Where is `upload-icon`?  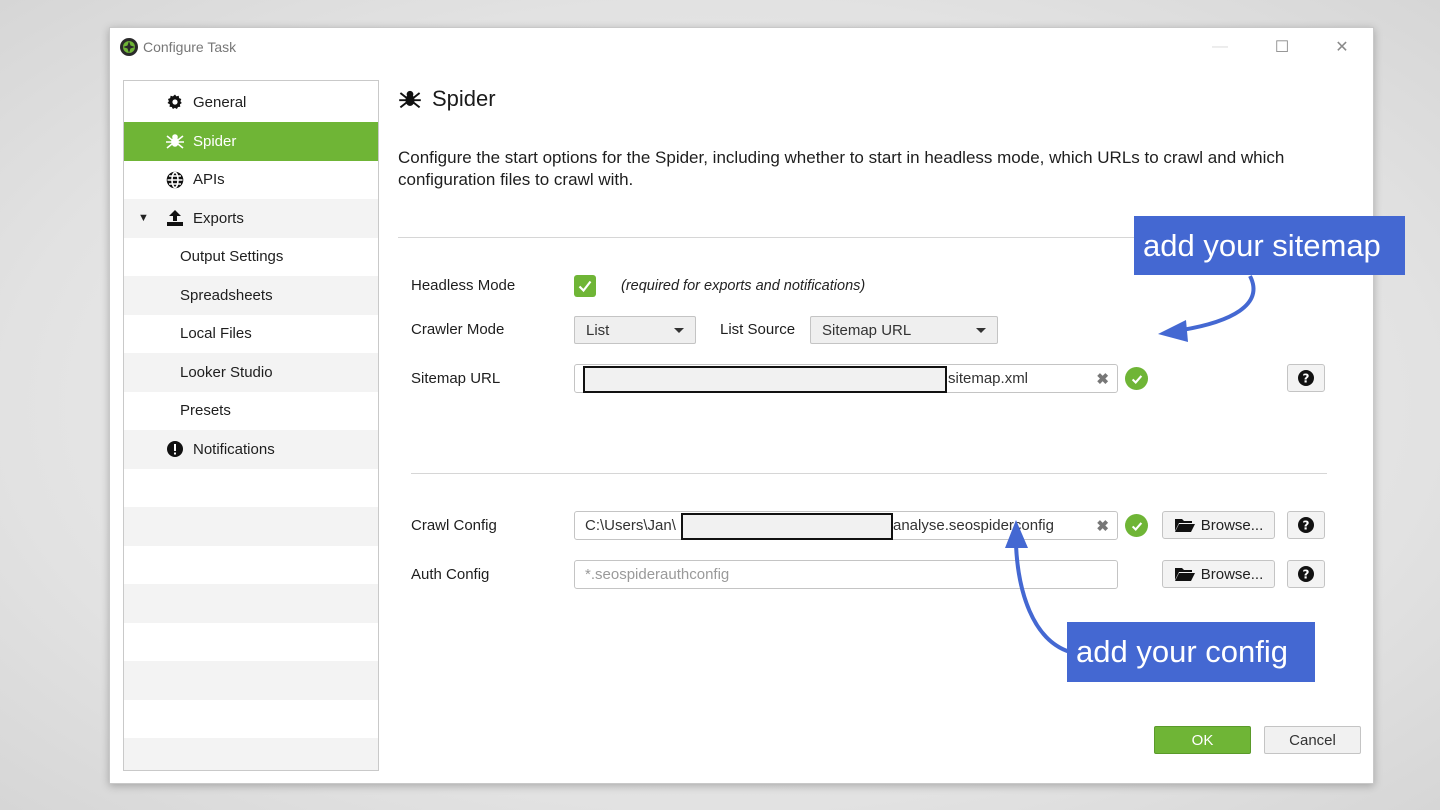
upload-icon is located at coordinates (175, 218).